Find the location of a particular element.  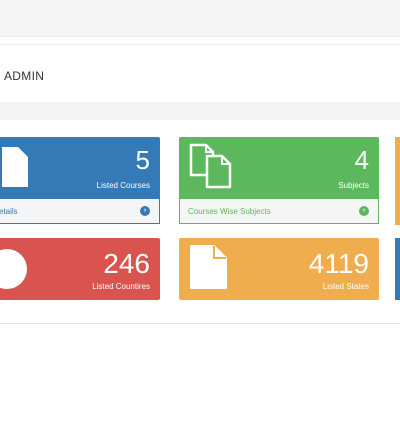

courses-tile-header: 5 Listed Courses is located at coordinates (80, 168).